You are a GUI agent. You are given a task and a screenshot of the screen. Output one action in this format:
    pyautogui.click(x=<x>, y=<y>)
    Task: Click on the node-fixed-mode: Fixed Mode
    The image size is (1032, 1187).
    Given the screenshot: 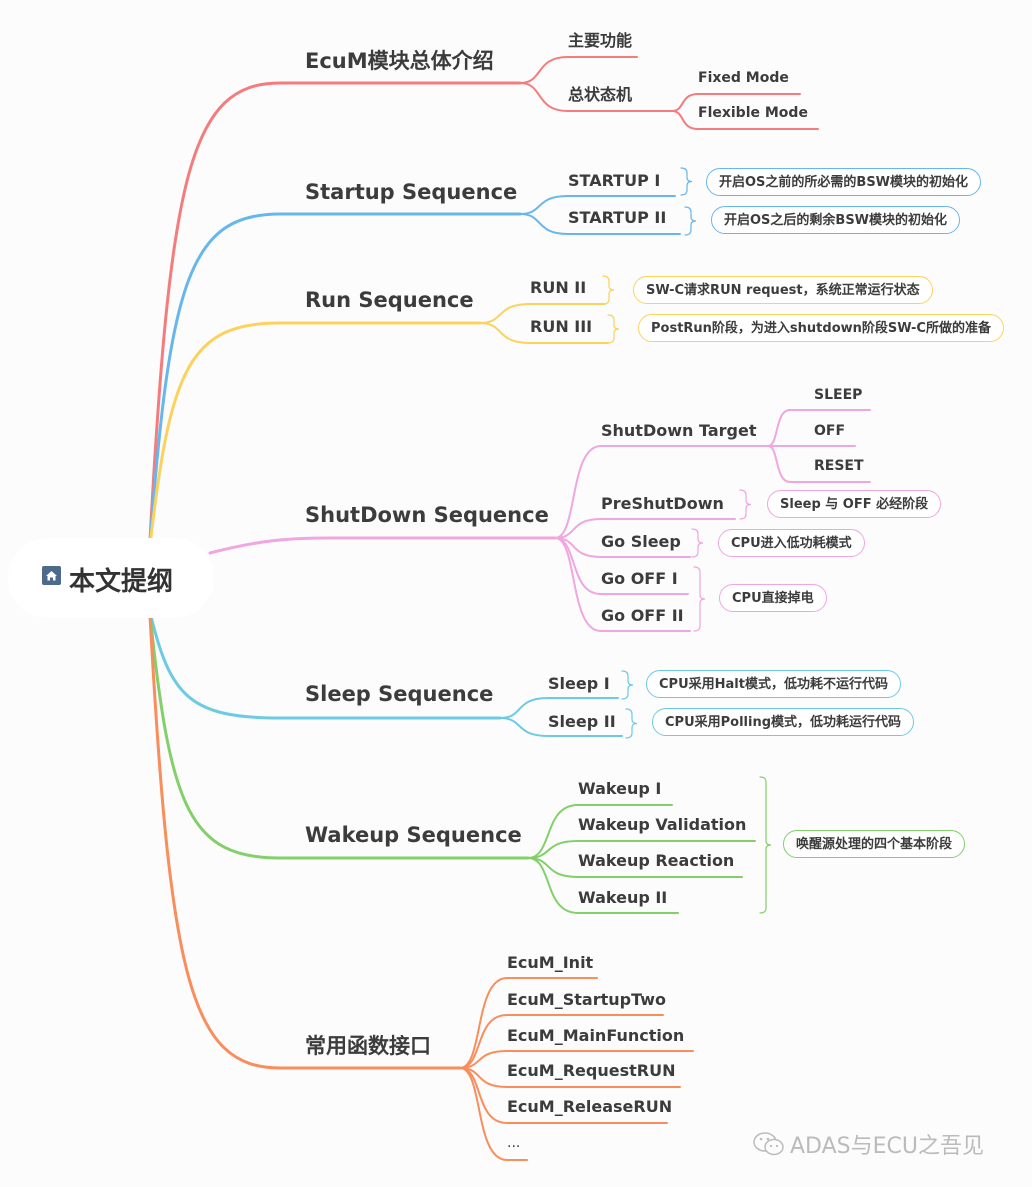 What is the action you would take?
    pyautogui.click(x=743, y=78)
    